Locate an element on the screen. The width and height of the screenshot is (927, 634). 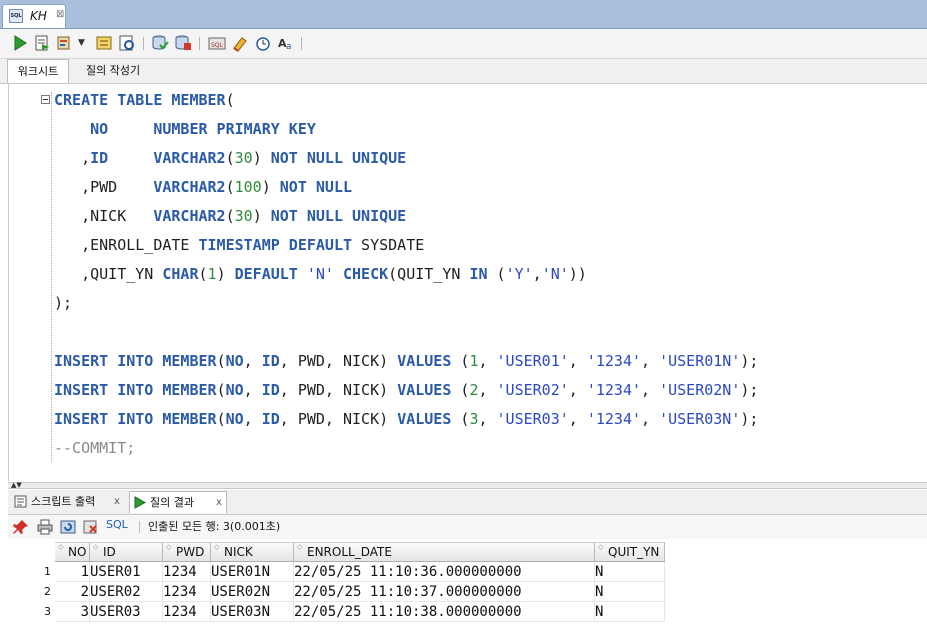
cell-nick: USER03N is located at coordinates (252, 612).